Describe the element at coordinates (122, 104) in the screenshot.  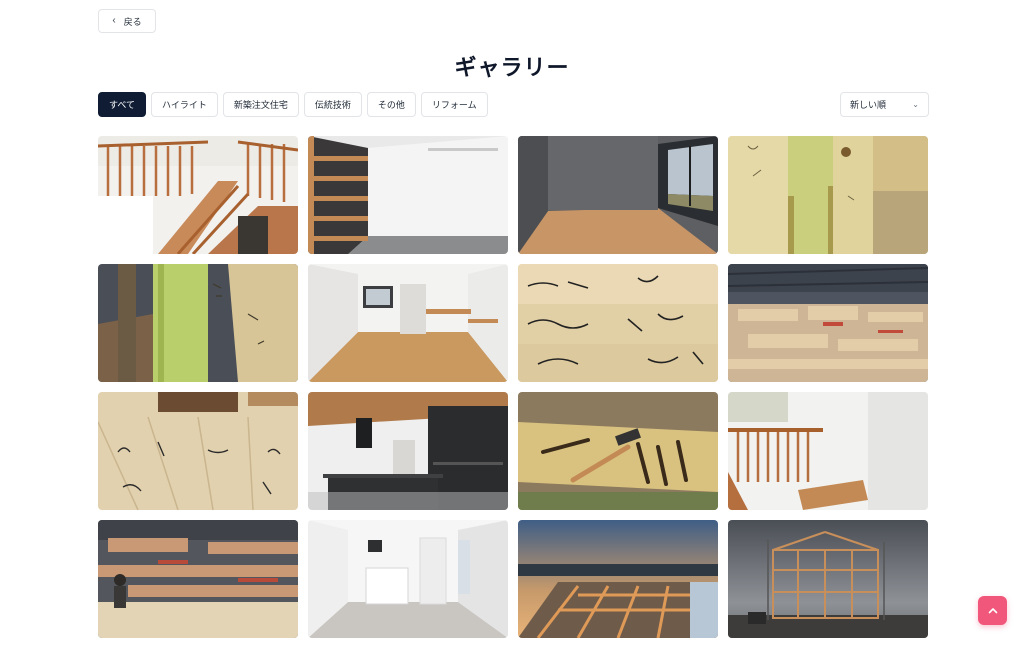
I see `filter-all: すべて` at that location.